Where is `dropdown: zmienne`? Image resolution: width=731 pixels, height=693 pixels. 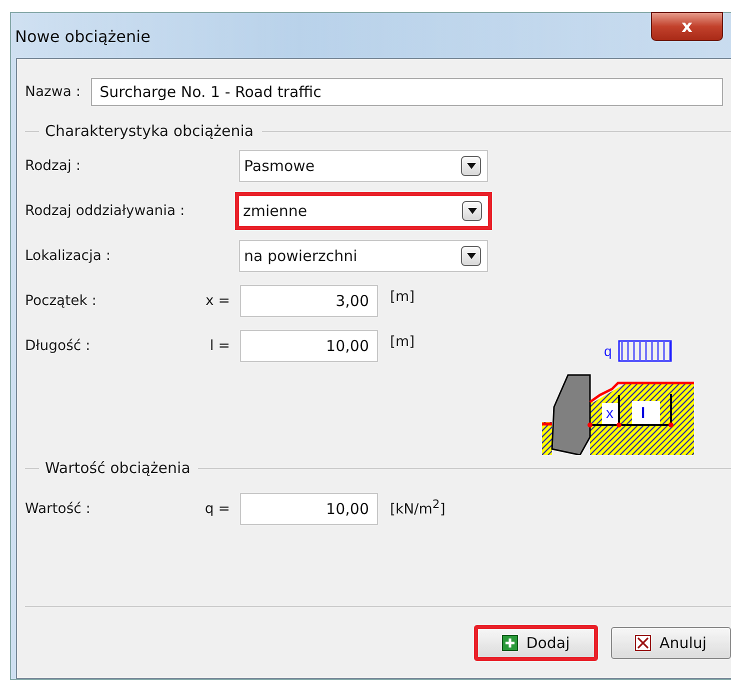 dropdown: zmienne is located at coordinates (363, 211).